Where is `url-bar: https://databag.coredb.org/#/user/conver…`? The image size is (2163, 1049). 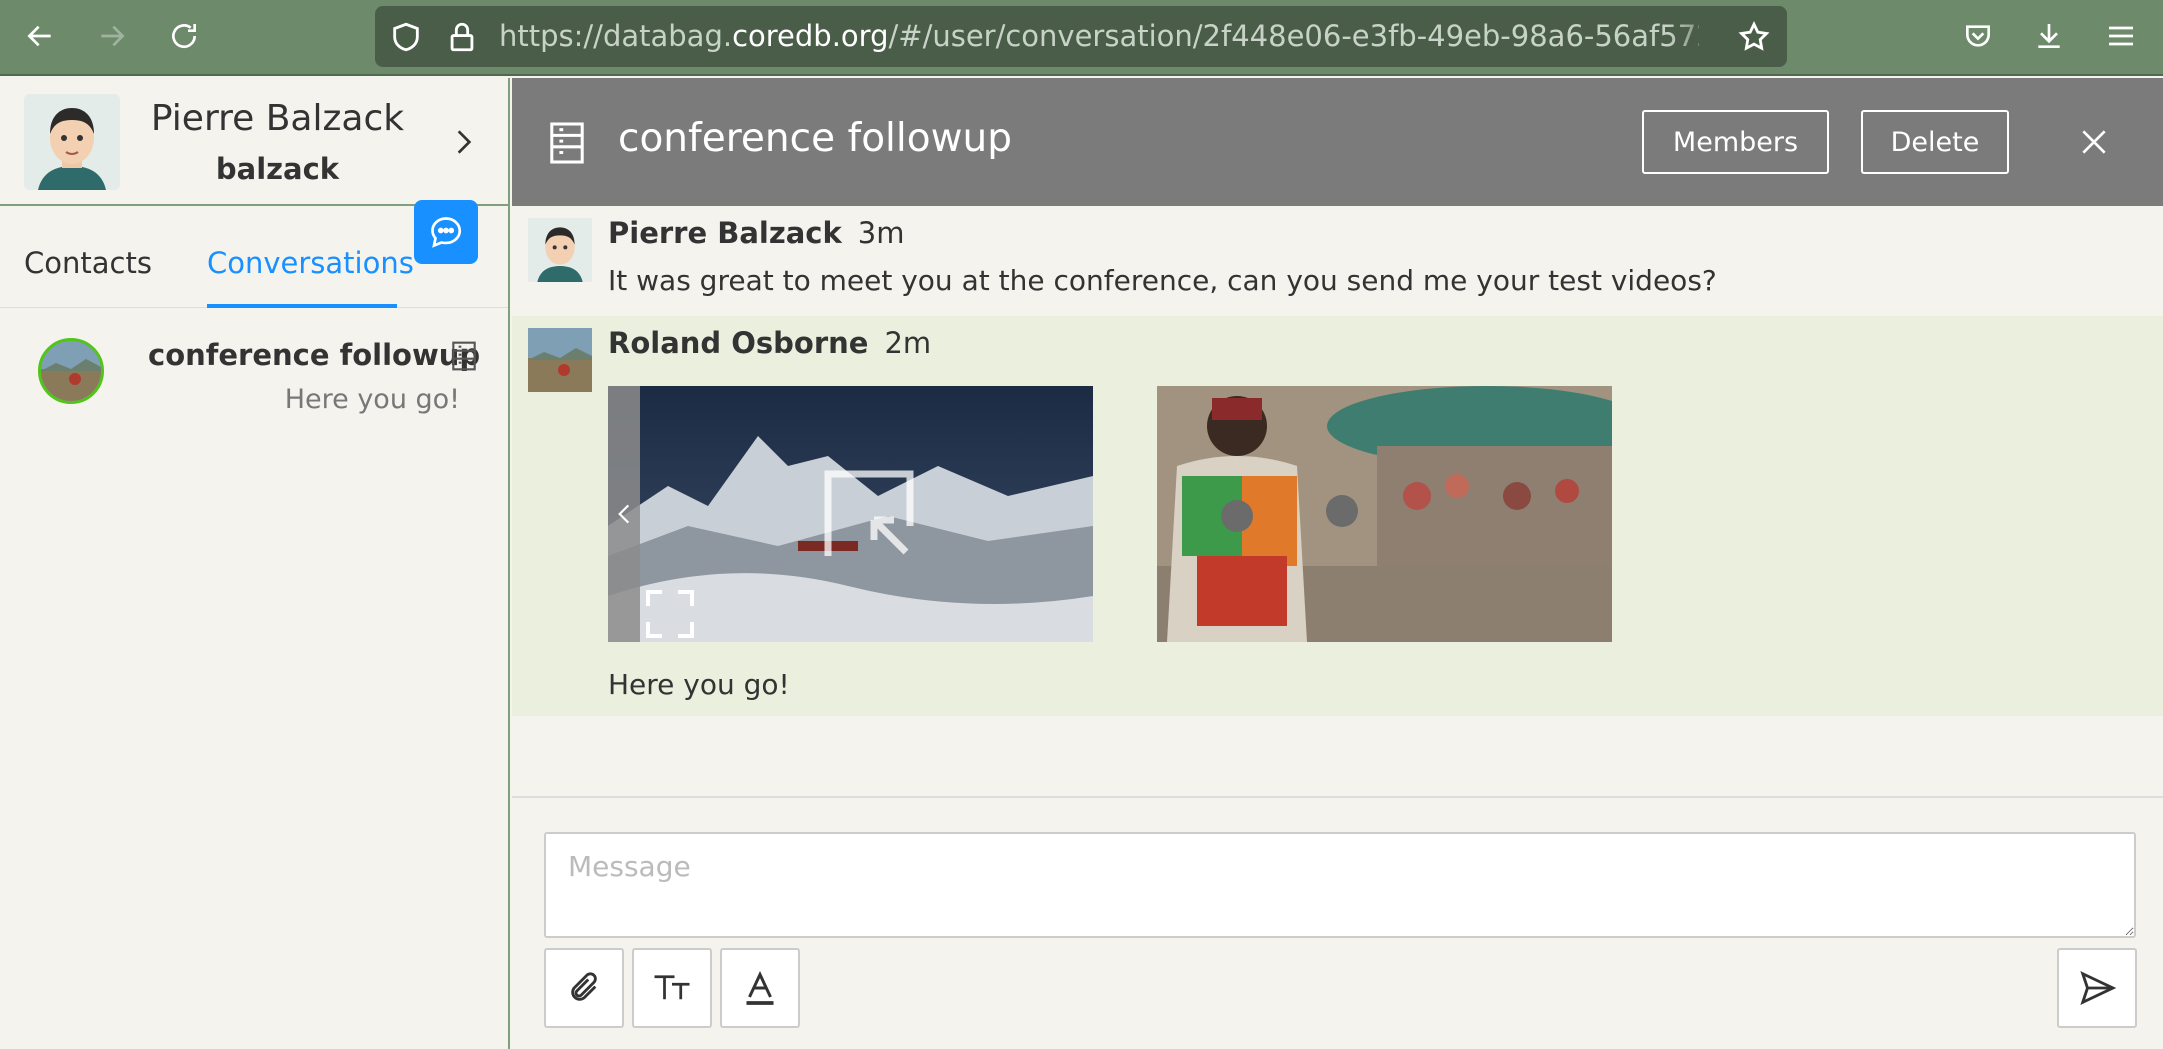
url-bar: https://databag.coredb.org/#/user/conver… is located at coordinates (1081, 36).